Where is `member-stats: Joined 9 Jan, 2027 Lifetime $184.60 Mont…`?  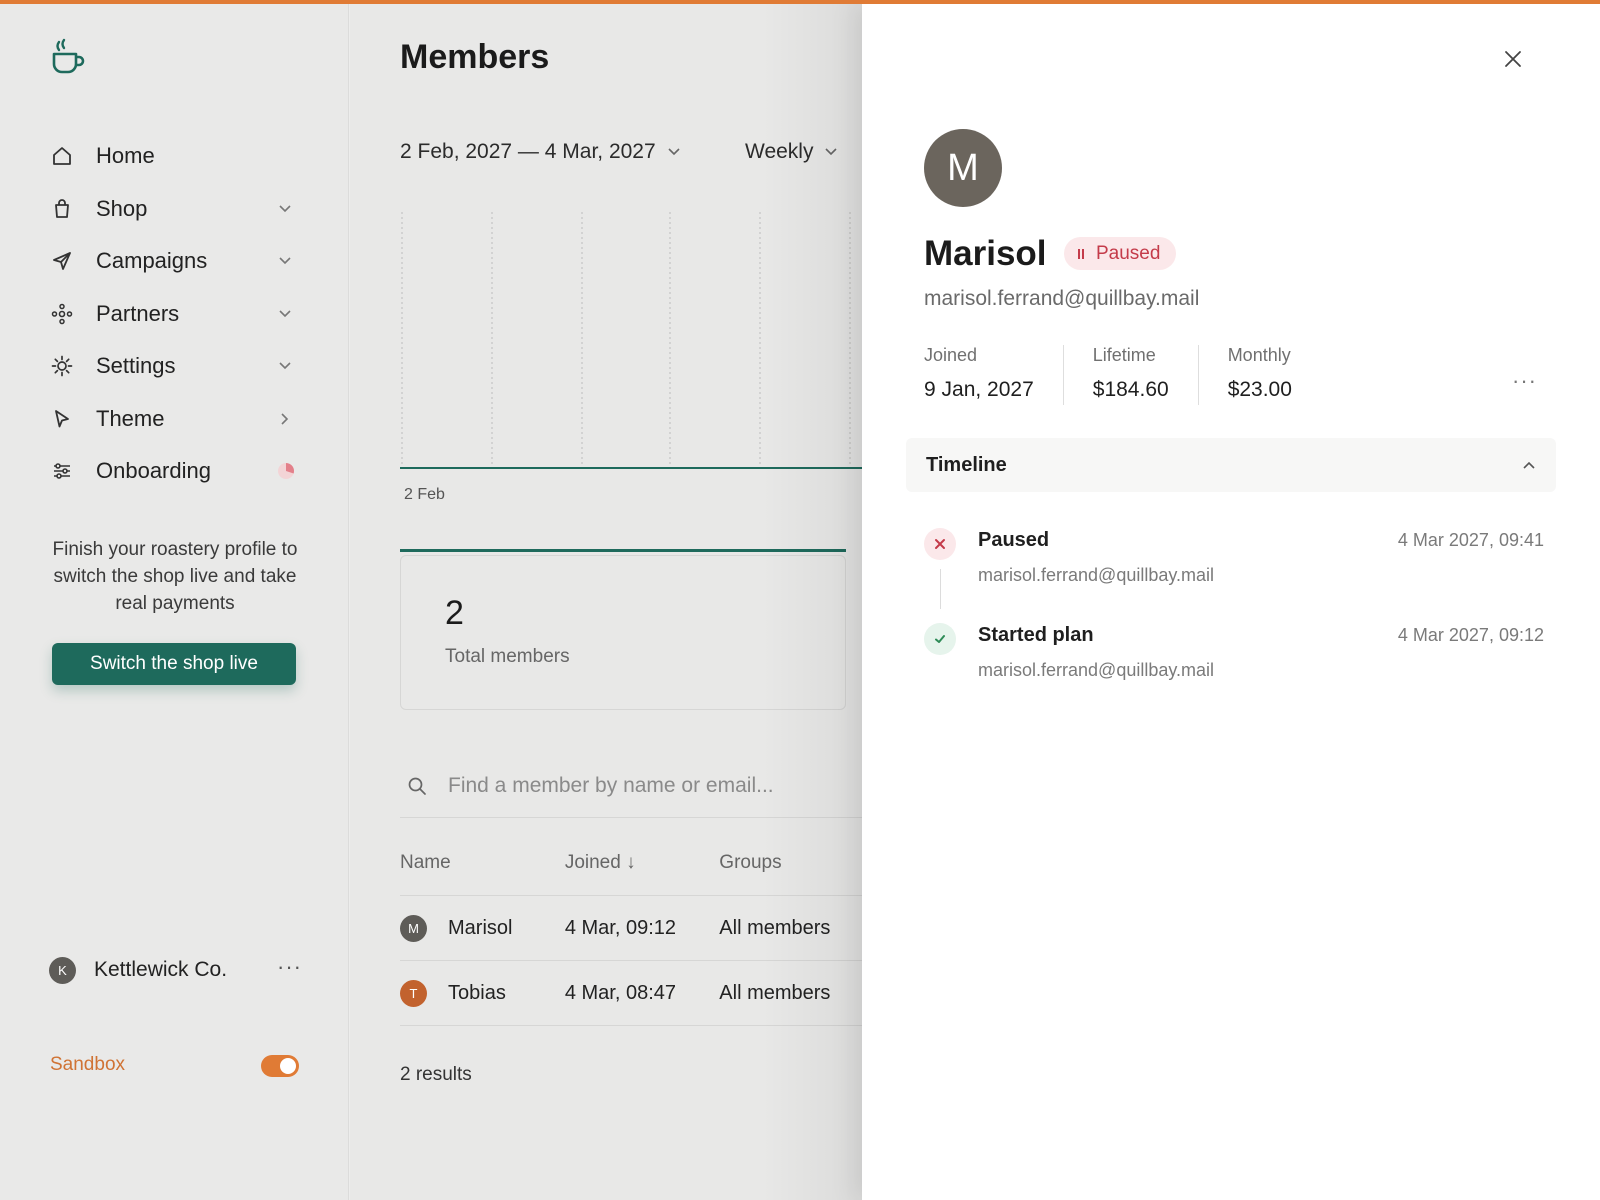
member-stats: Joined 9 Jan, 2027 Lifetime $184.60 Mont… is located at coordinates (1137, 375).